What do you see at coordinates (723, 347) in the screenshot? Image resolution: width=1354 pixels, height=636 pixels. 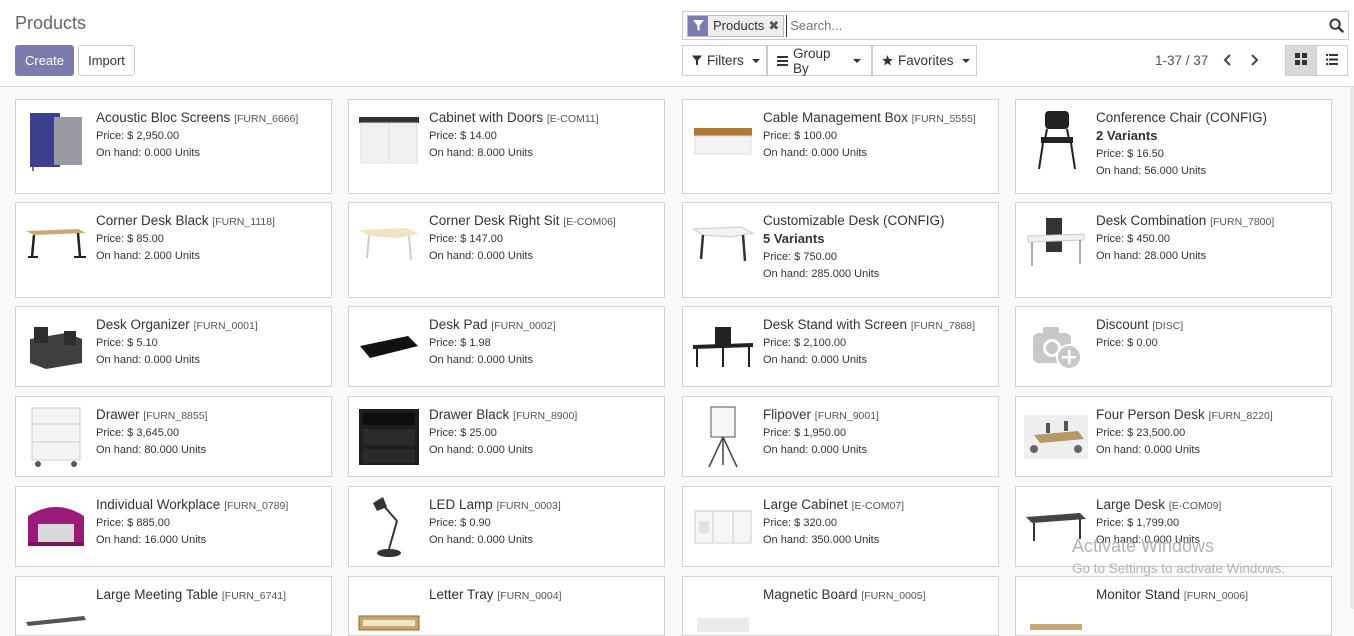 I see `desk-stand-image` at bounding box center [723, 347].